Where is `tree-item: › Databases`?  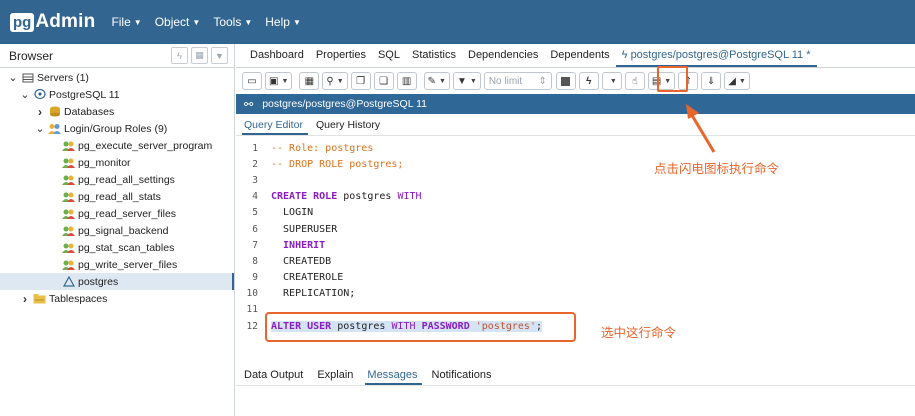 tree-item: › Databases is located at coordinates (117, 111).